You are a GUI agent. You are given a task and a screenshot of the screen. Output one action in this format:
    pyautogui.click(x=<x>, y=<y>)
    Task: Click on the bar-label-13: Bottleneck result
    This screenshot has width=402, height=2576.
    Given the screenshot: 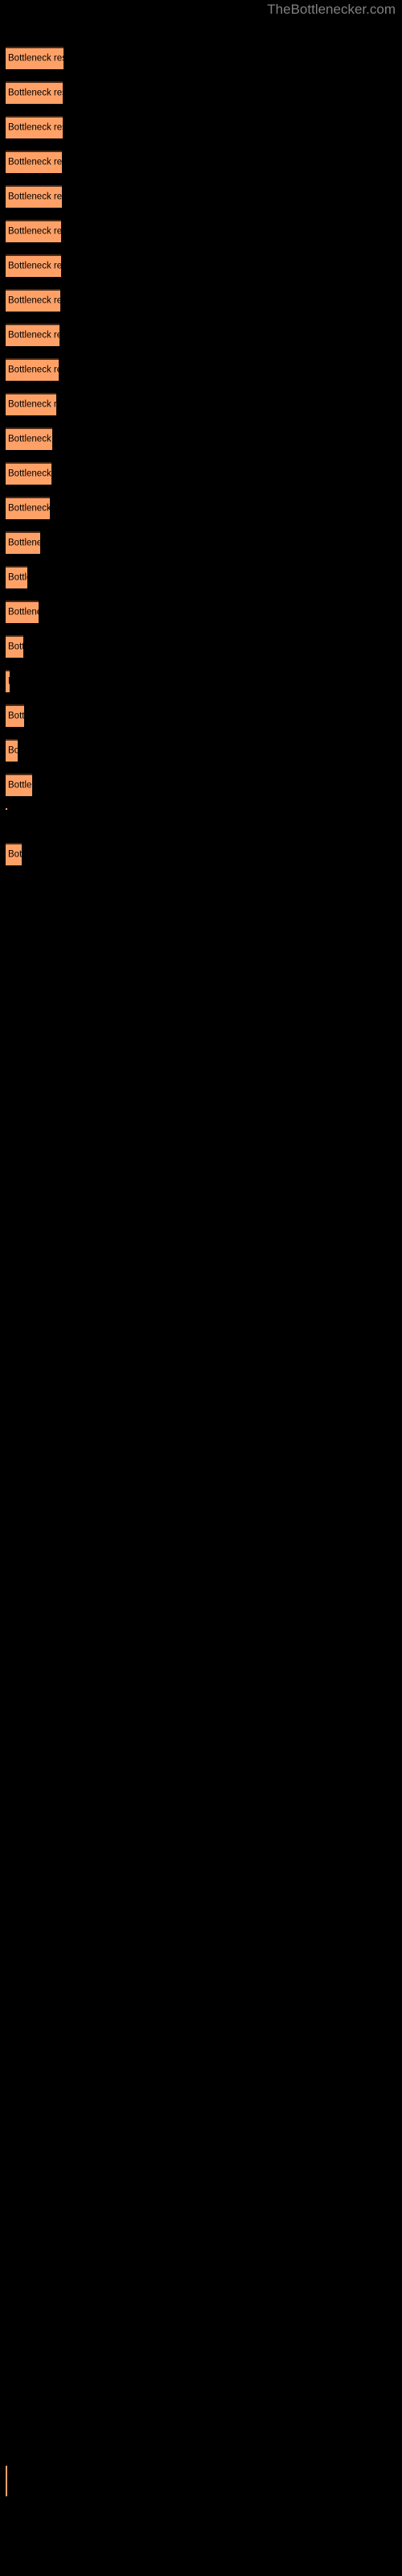 What is the action you would take?
    pyautogui.click(x=29, y=474)
    